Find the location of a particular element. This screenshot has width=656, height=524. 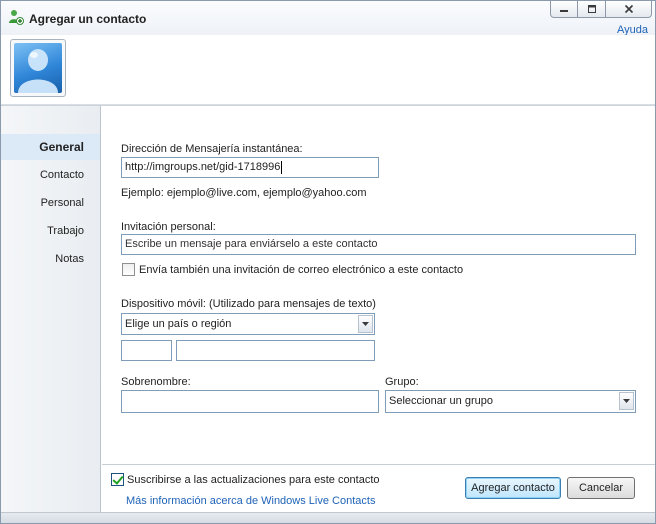

window-title: Agregar un contacto is located at coordinates (88, 19).